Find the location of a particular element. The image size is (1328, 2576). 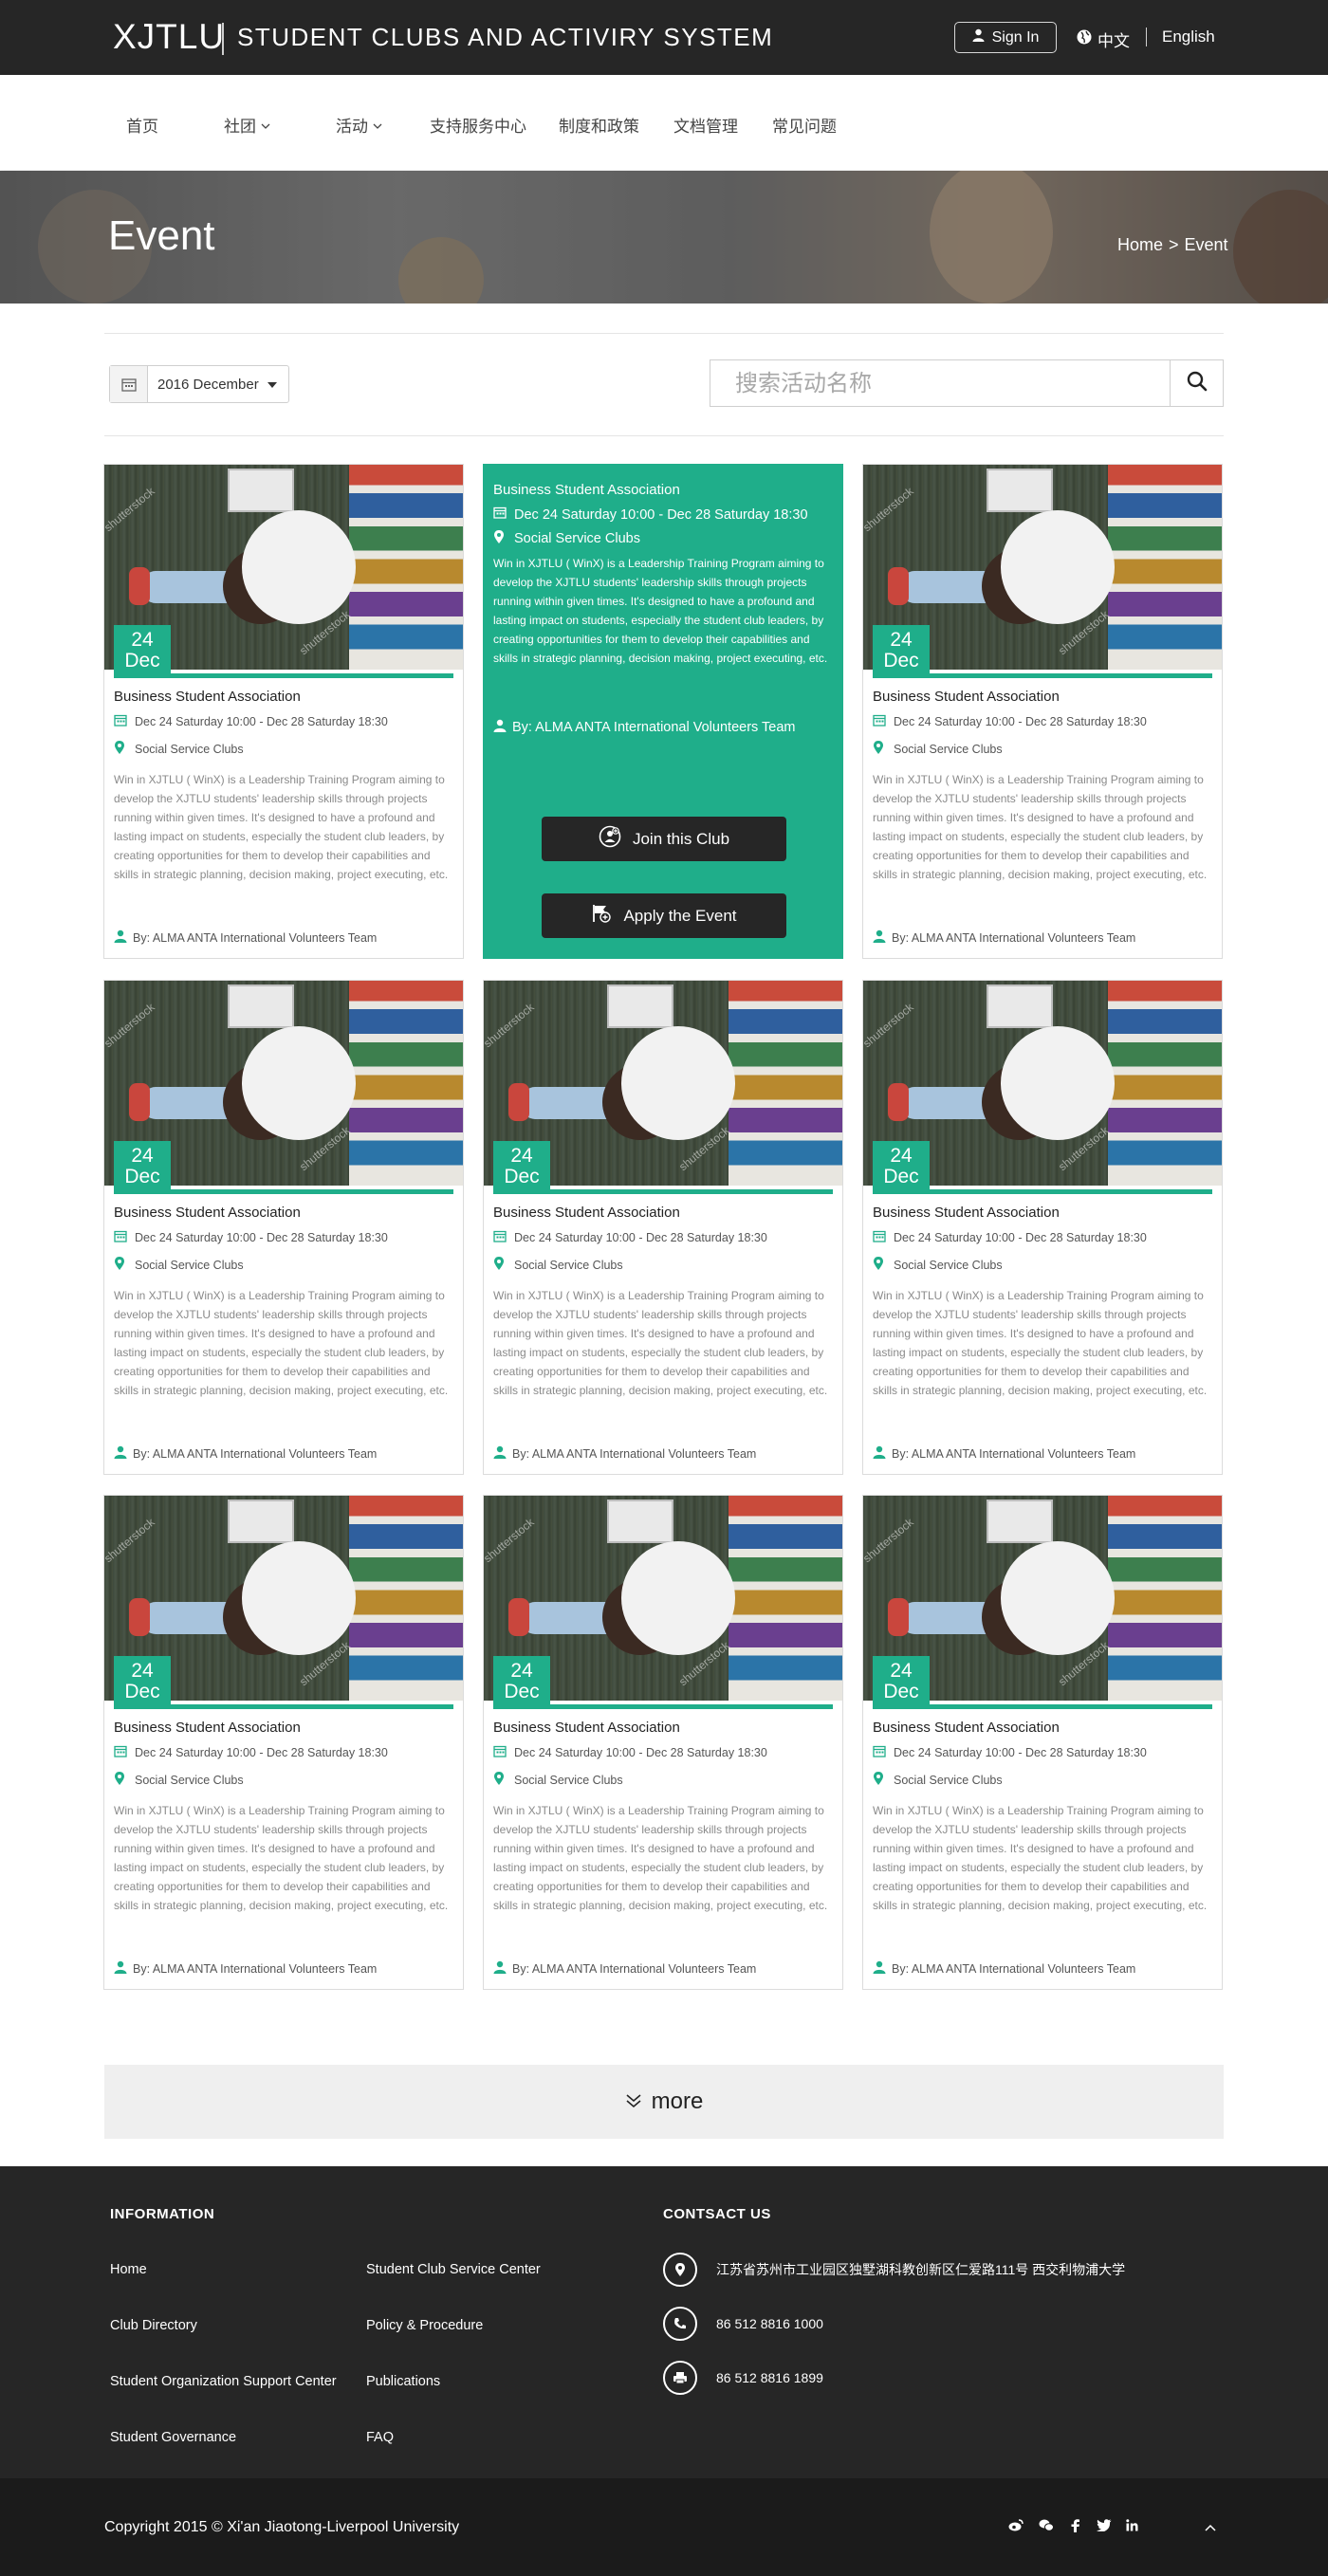

footer-link: Student Governance is located at coordinates (173, 2437).